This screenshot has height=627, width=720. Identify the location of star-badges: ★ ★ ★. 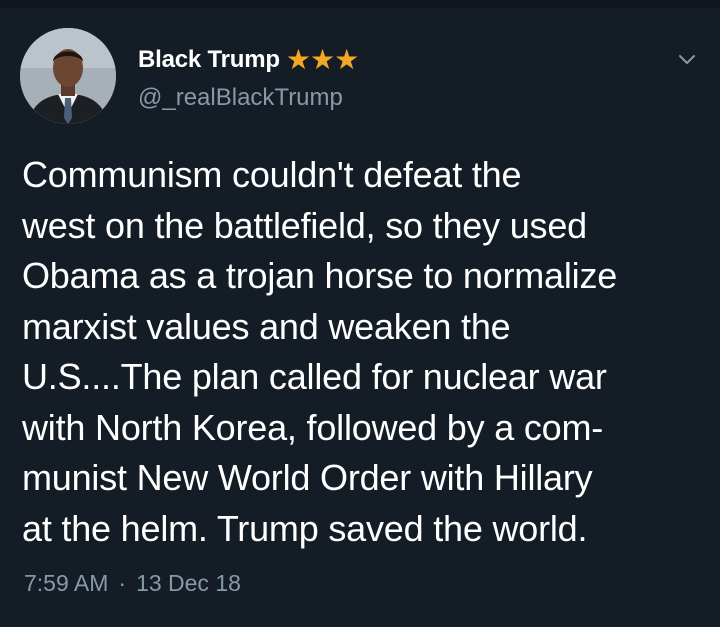
(322, 59).